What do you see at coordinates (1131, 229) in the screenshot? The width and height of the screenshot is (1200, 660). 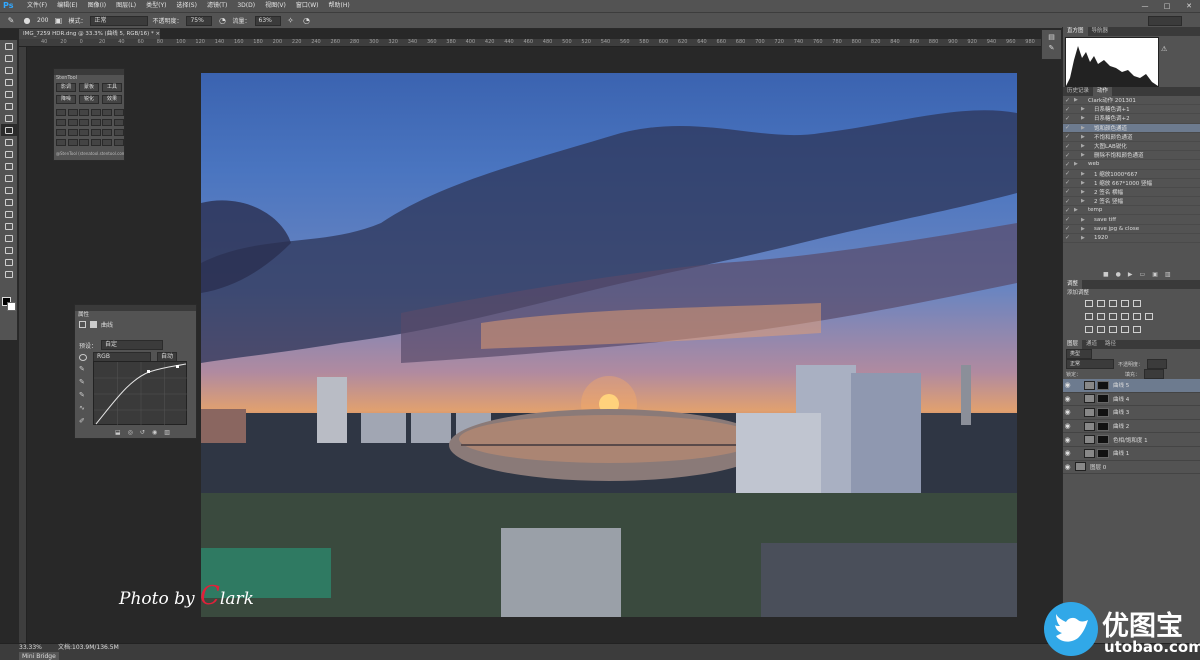 I see `action-row: ✓ ▶ save jpg & close` at bounding box center [1131, 229].